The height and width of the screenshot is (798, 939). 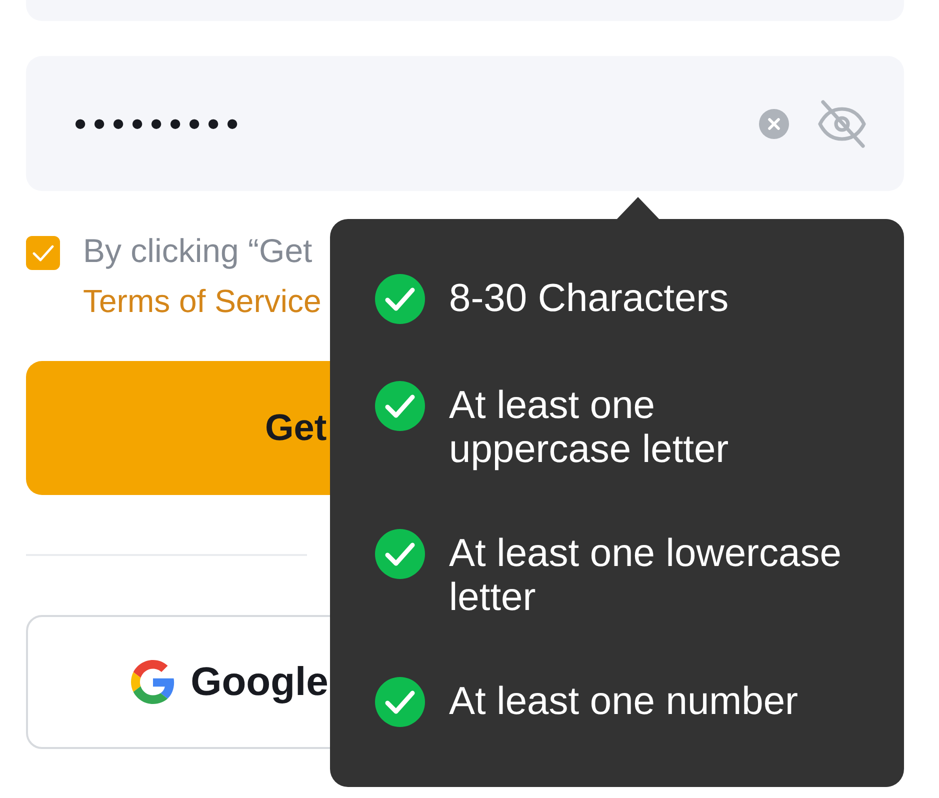 I want to click on clear-icon, so click(x=774, y=123).